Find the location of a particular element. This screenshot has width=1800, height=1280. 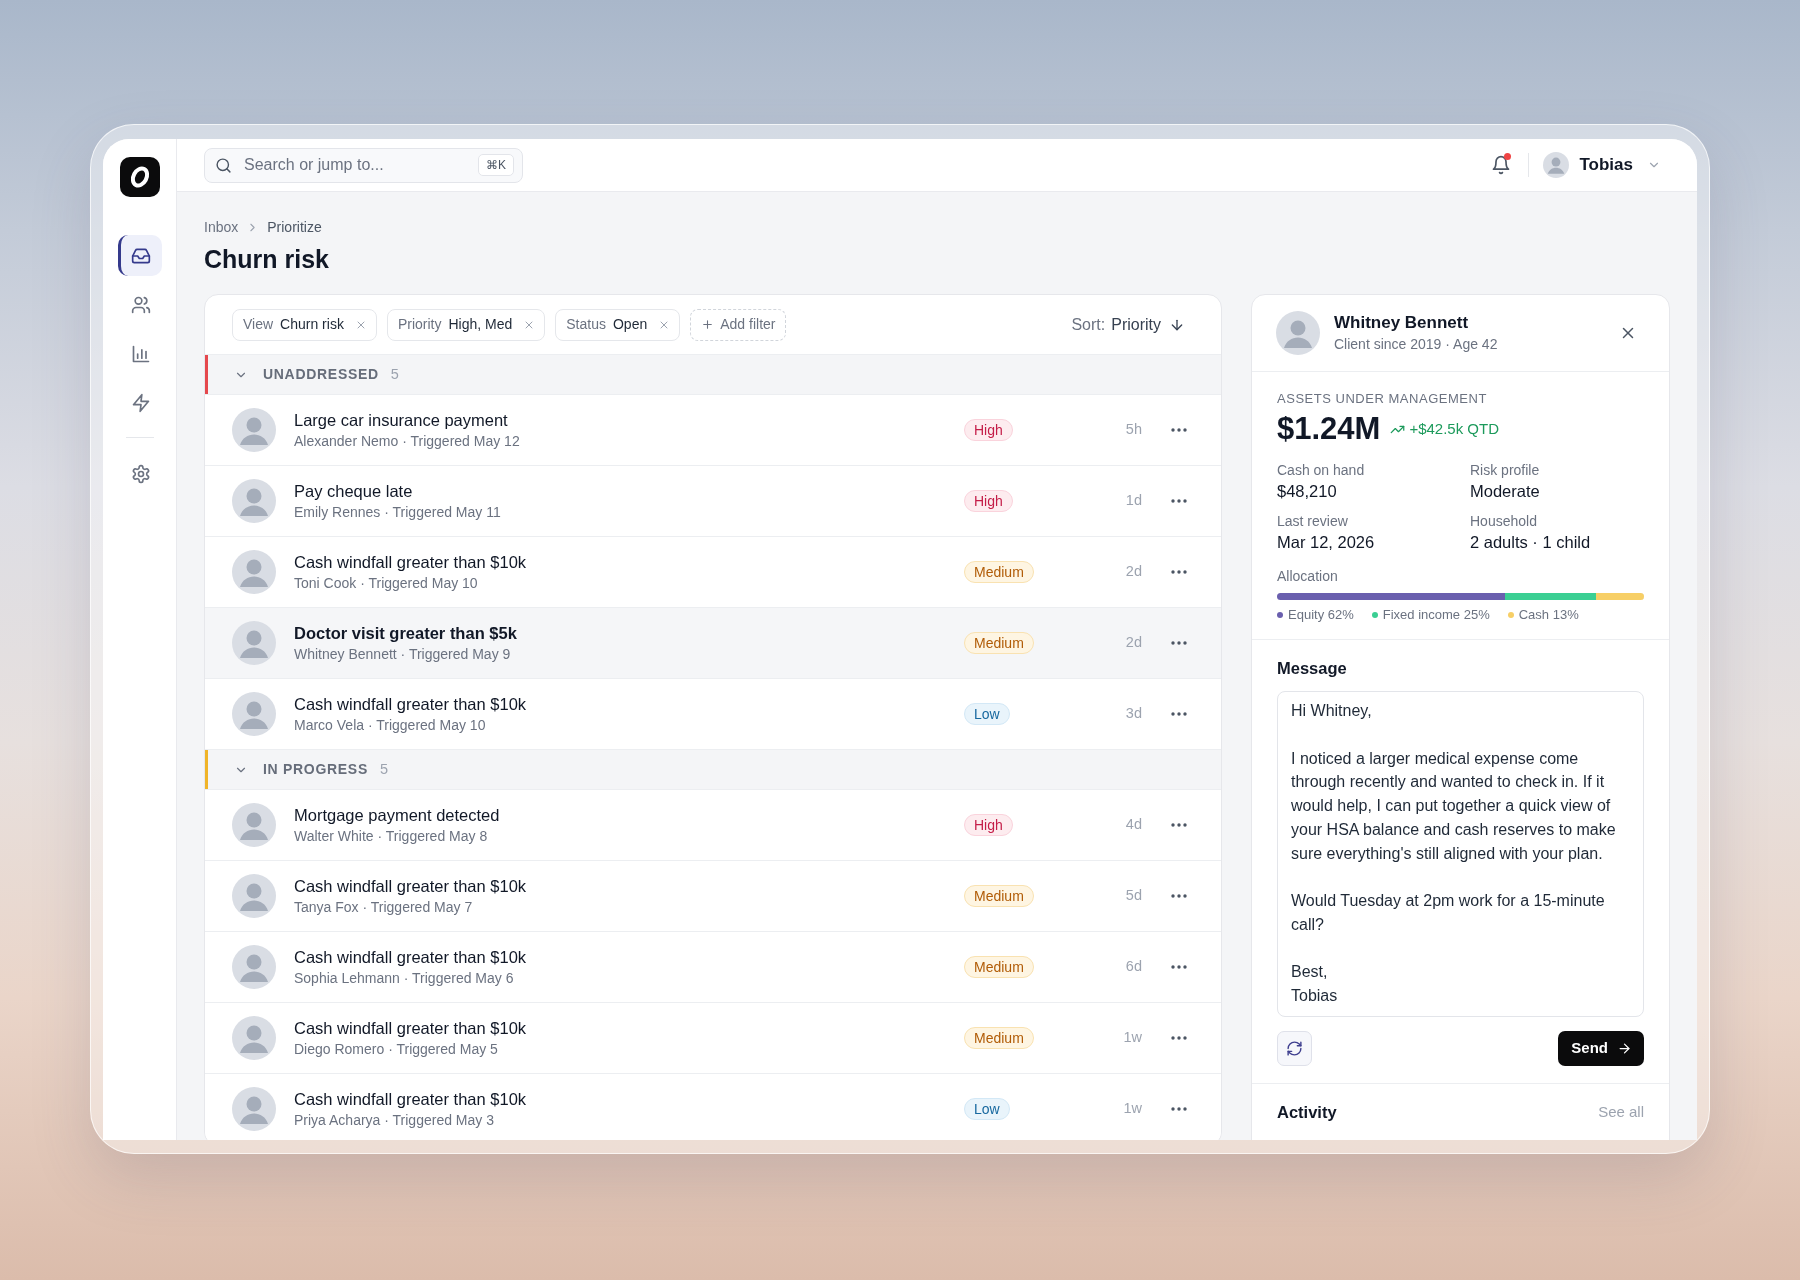

alert-subtitle: Emily Rennes · Triggered May 11 is located at coordinates (398, 512).